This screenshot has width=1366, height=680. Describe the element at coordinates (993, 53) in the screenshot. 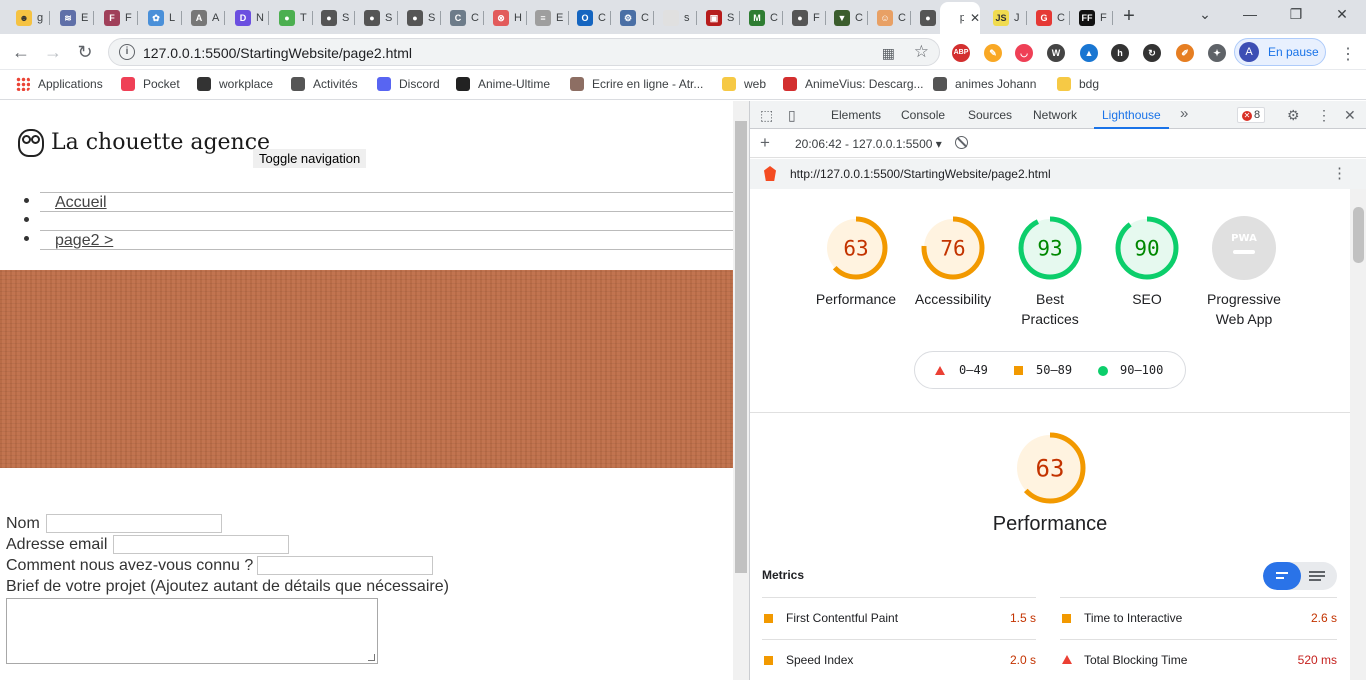

I see `extension-broom-icon: ✎` at that location.